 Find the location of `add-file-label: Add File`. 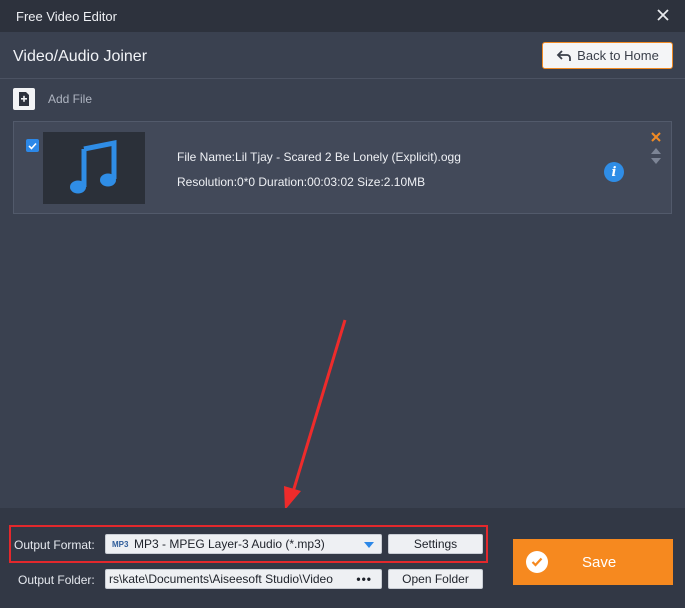

add-file-label: Add File is located at coordinates (70, 99).